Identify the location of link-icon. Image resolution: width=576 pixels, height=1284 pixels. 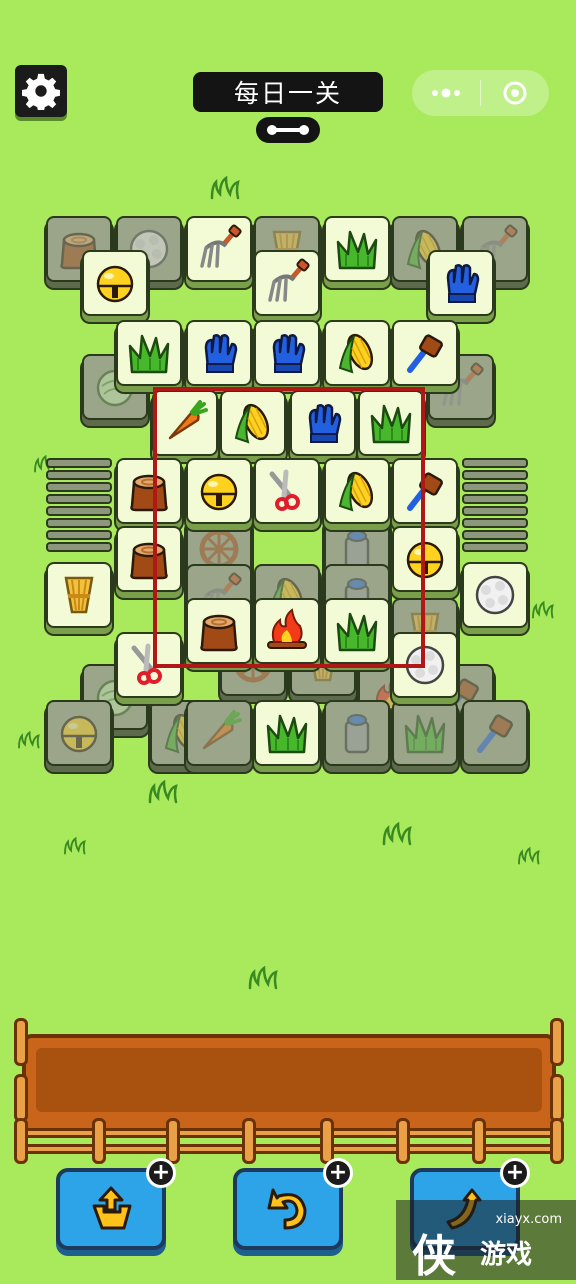
(288, 130).